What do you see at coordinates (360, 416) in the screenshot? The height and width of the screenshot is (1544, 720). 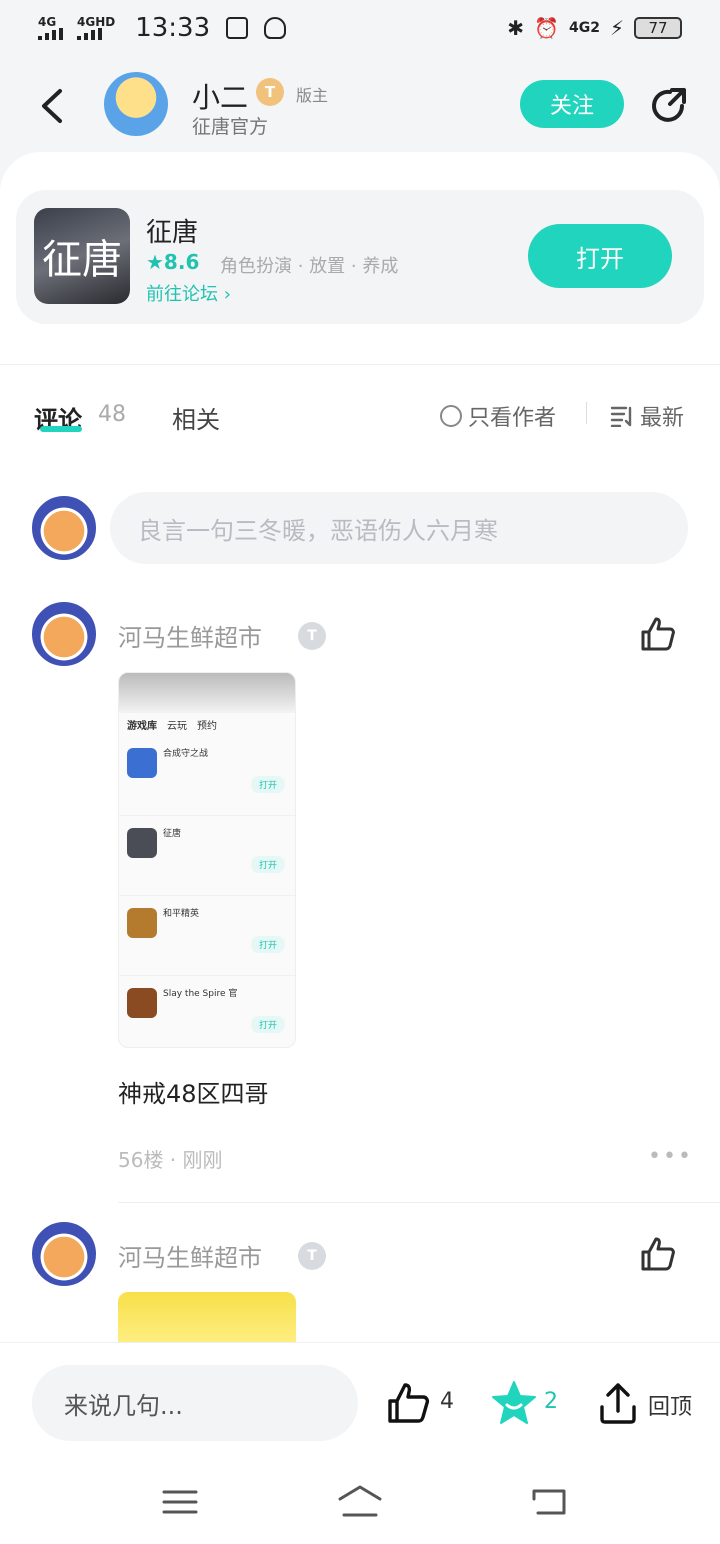 I see `comment-tabs: 评论 48 相关 只看作者 最新` at bounding box center [360, 416].